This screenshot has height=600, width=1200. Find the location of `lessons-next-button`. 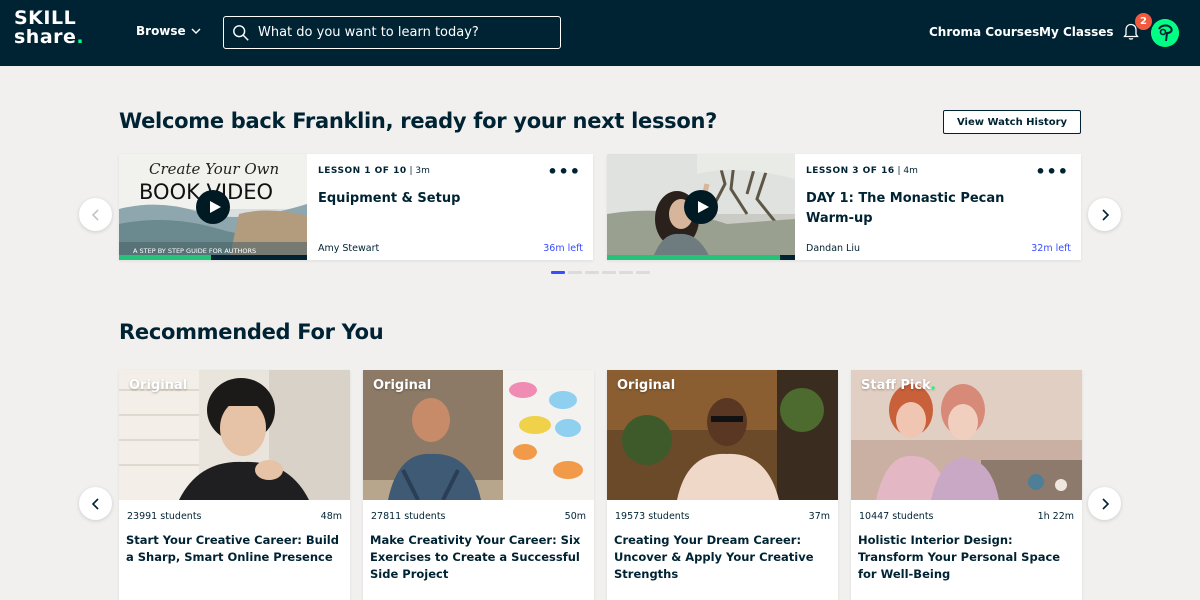

lessons-next-button is located at coordinates (1104, 214).